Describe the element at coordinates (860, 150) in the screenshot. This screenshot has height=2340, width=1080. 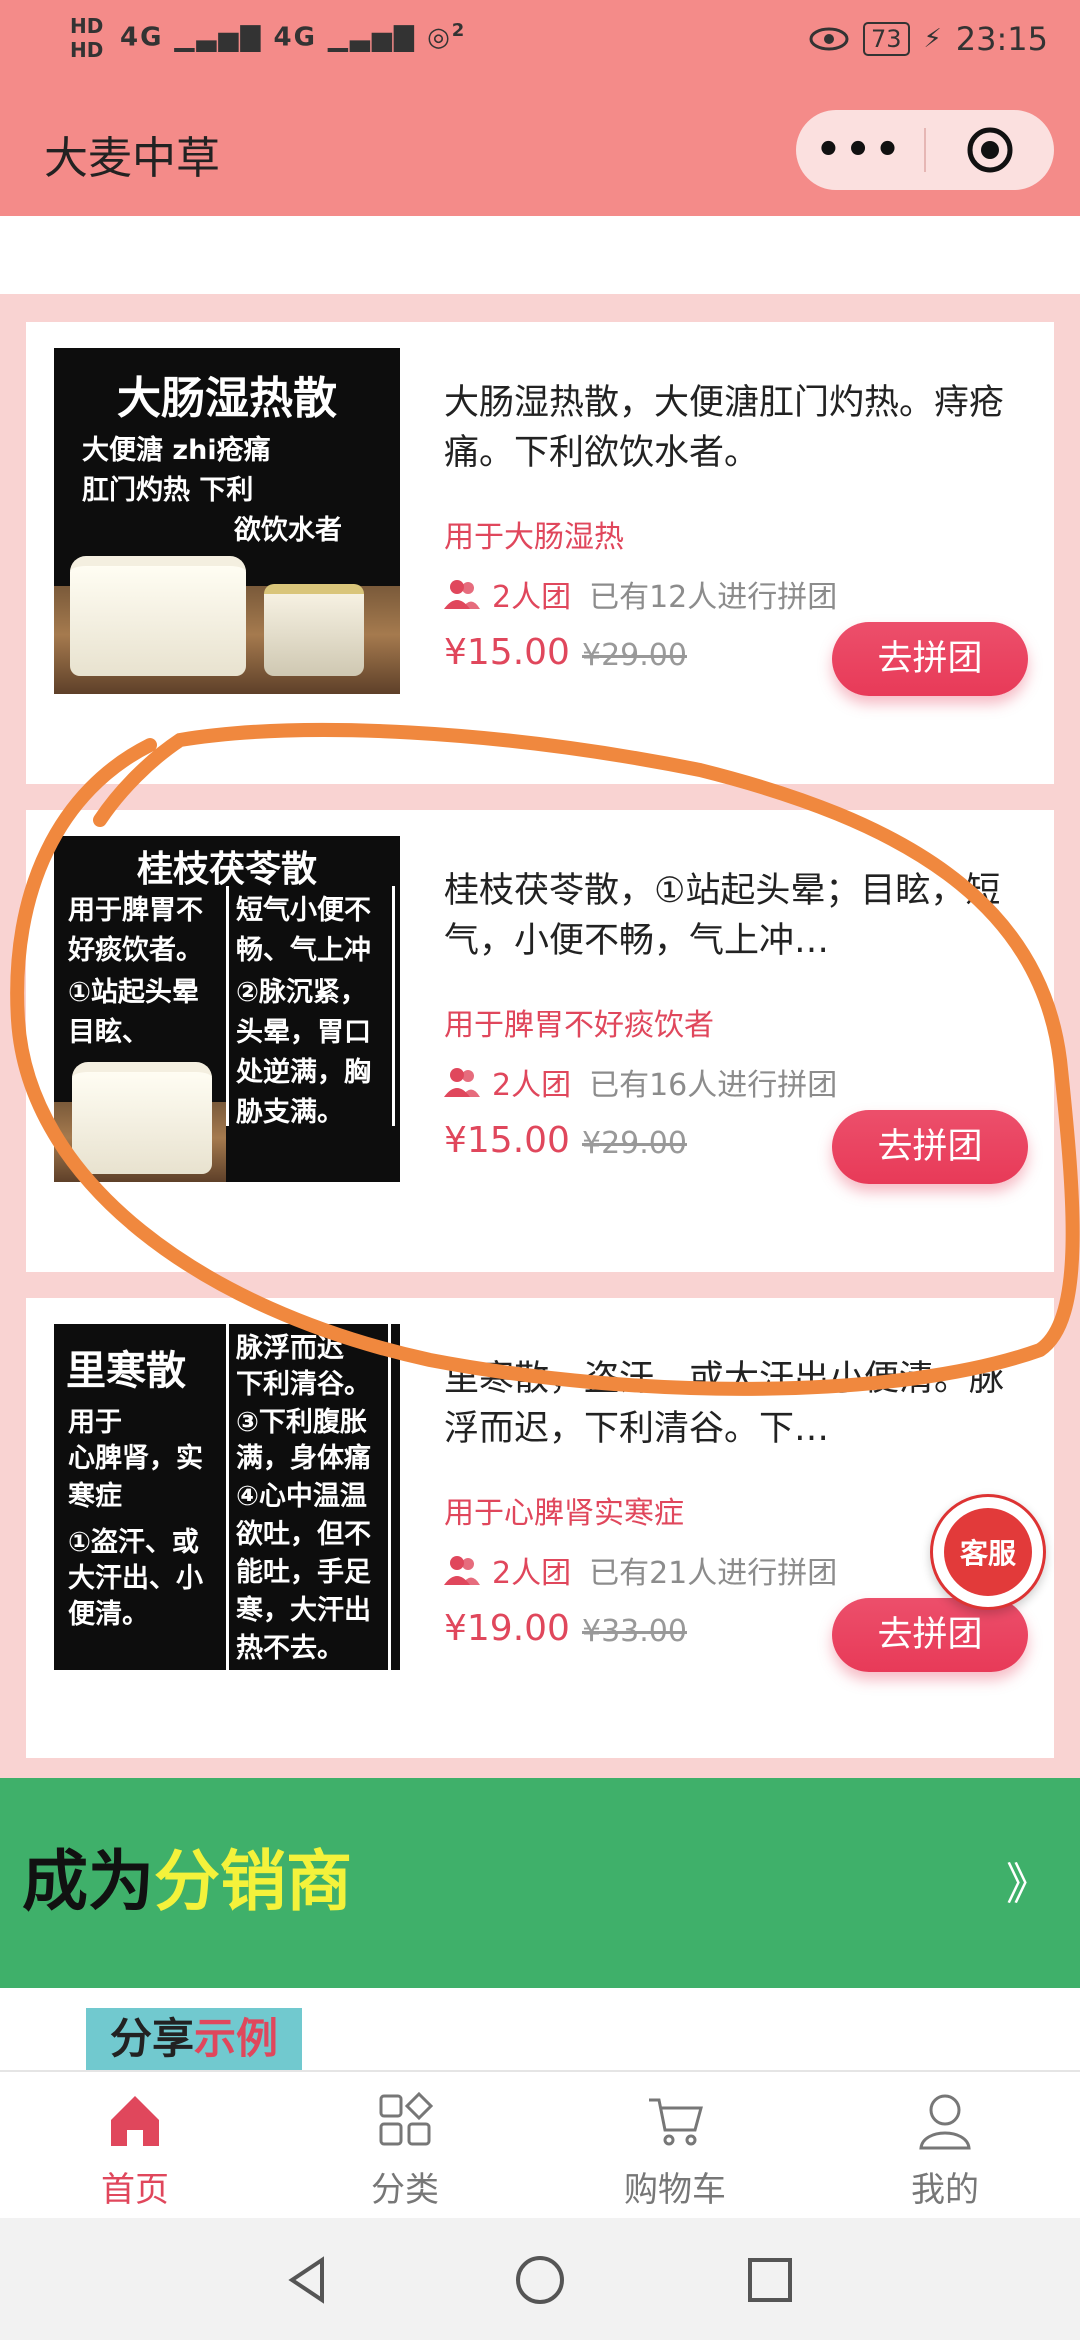
I see `more-button: •••` at that location.